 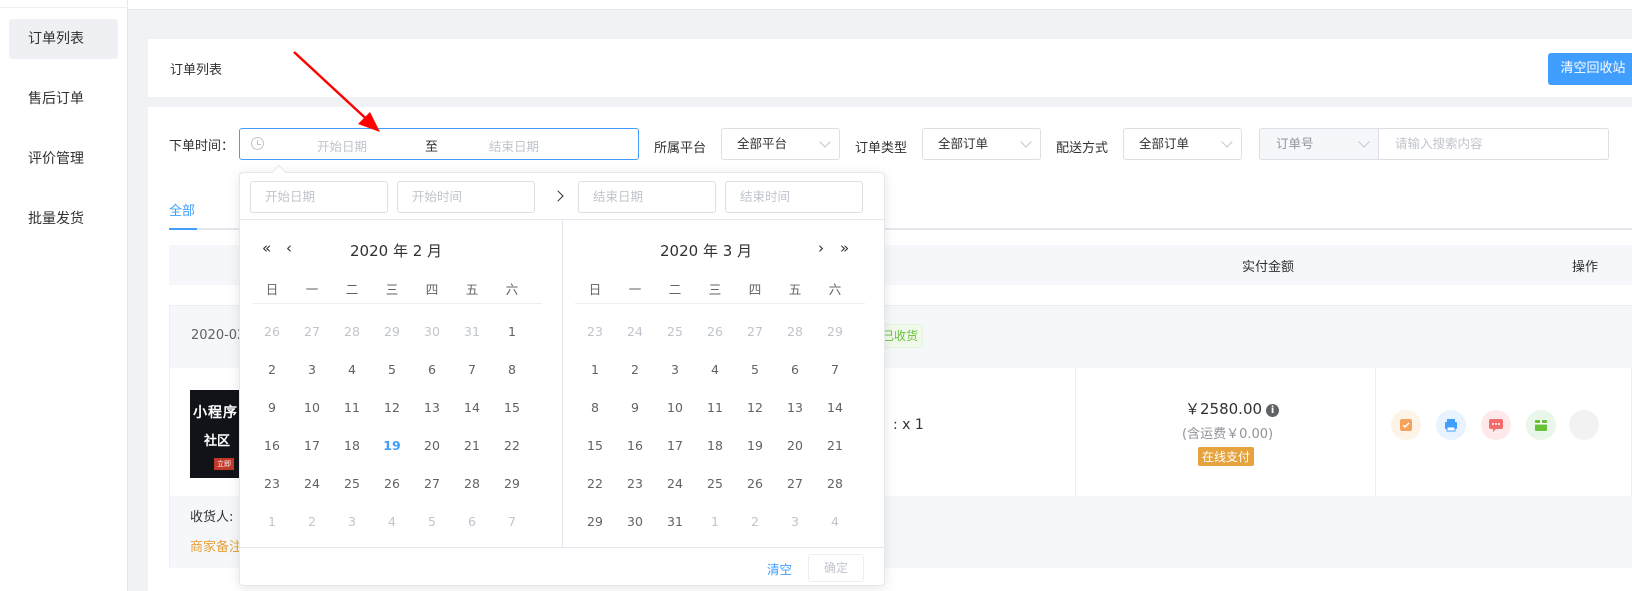 I want to click on calendar-day-outside: 30, so click(x=432, y=332).